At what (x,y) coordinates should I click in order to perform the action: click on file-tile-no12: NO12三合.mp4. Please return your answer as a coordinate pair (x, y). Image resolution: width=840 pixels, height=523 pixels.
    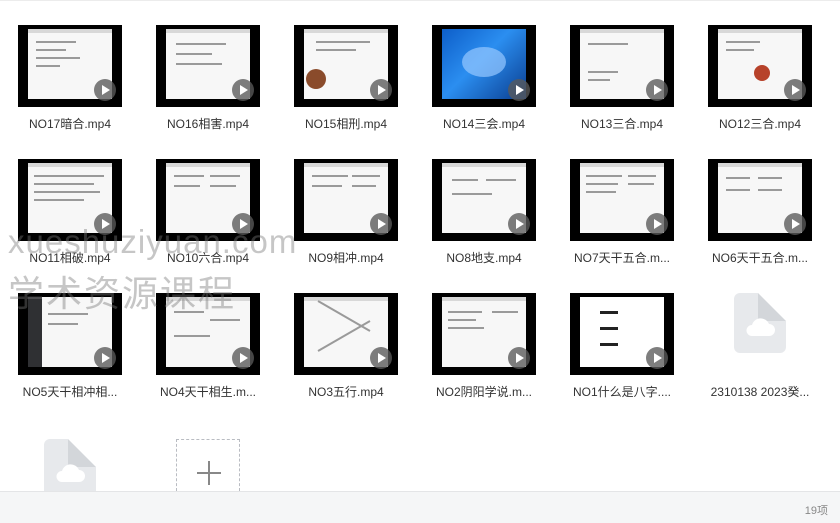
    Looking at the image, I should click on (760, 77).